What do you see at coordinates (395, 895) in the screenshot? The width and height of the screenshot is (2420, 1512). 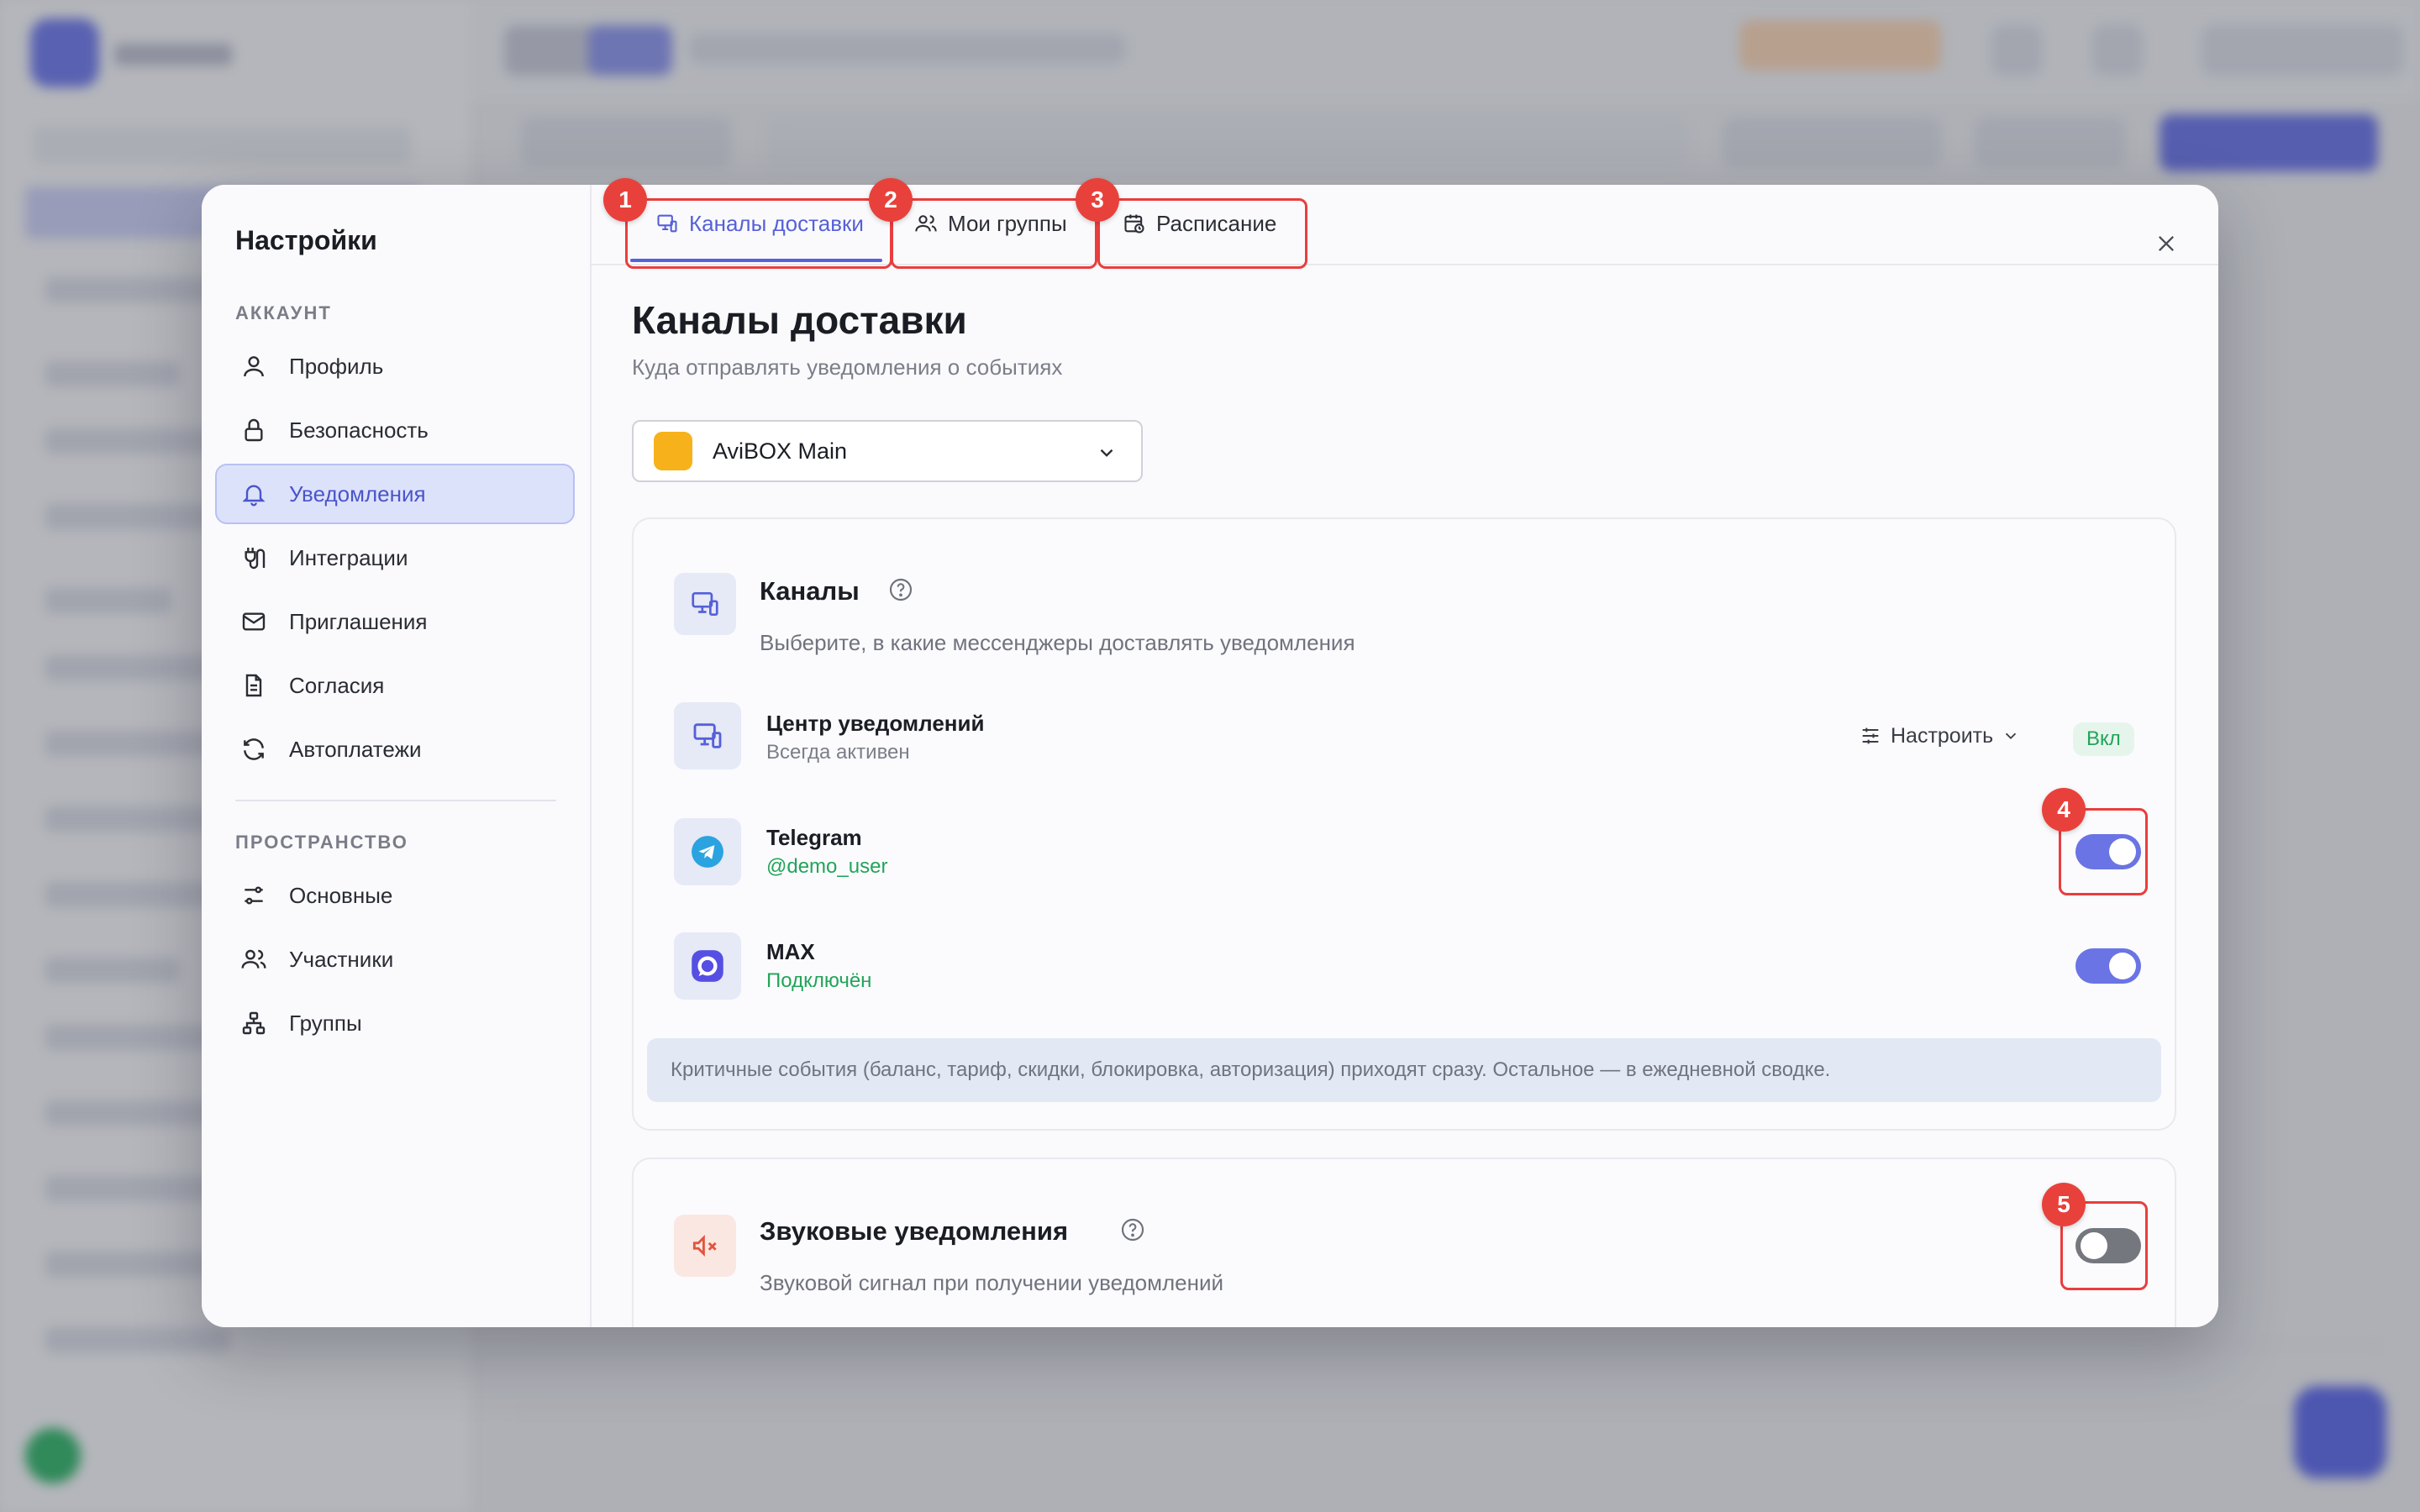 I see `sidebar-item-general: Основные` at bounding box center [395, 895].